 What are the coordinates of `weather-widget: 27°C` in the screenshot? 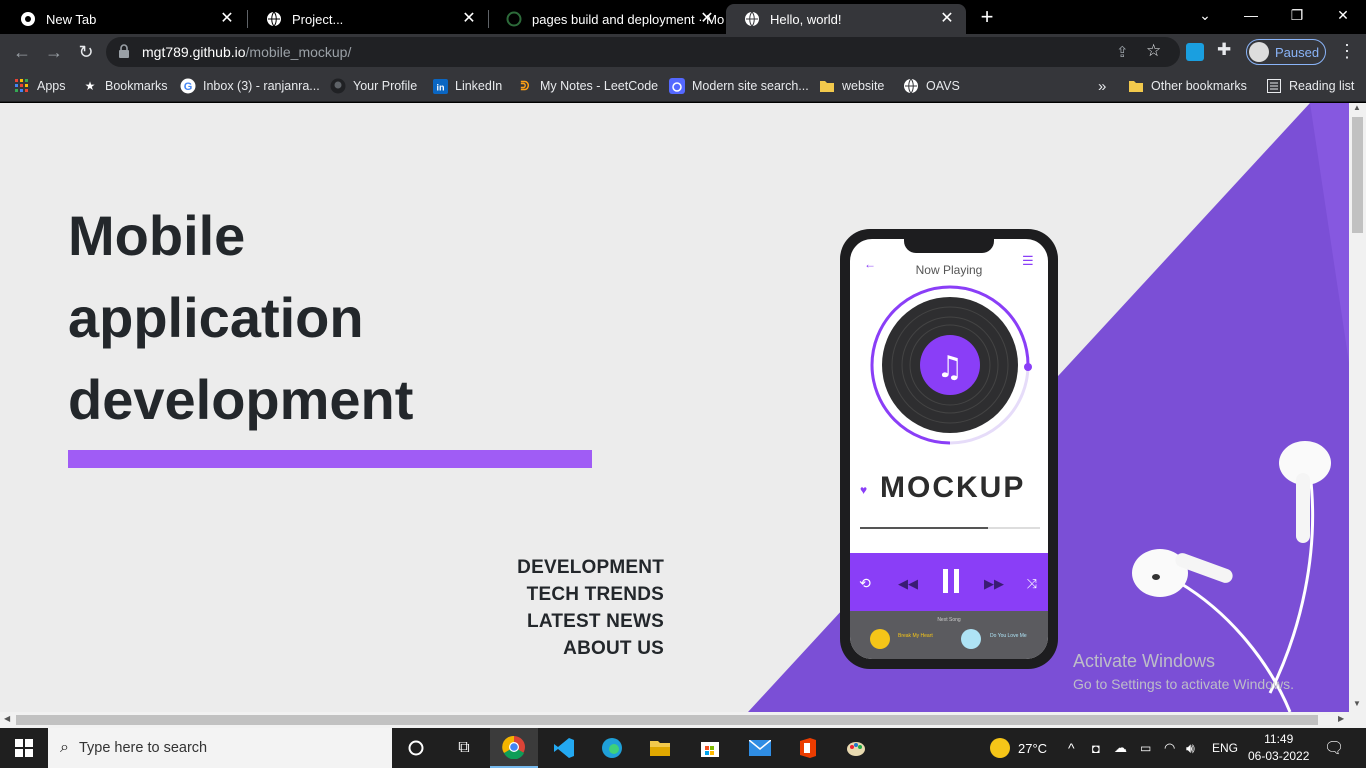 It's located at (1018, 748).